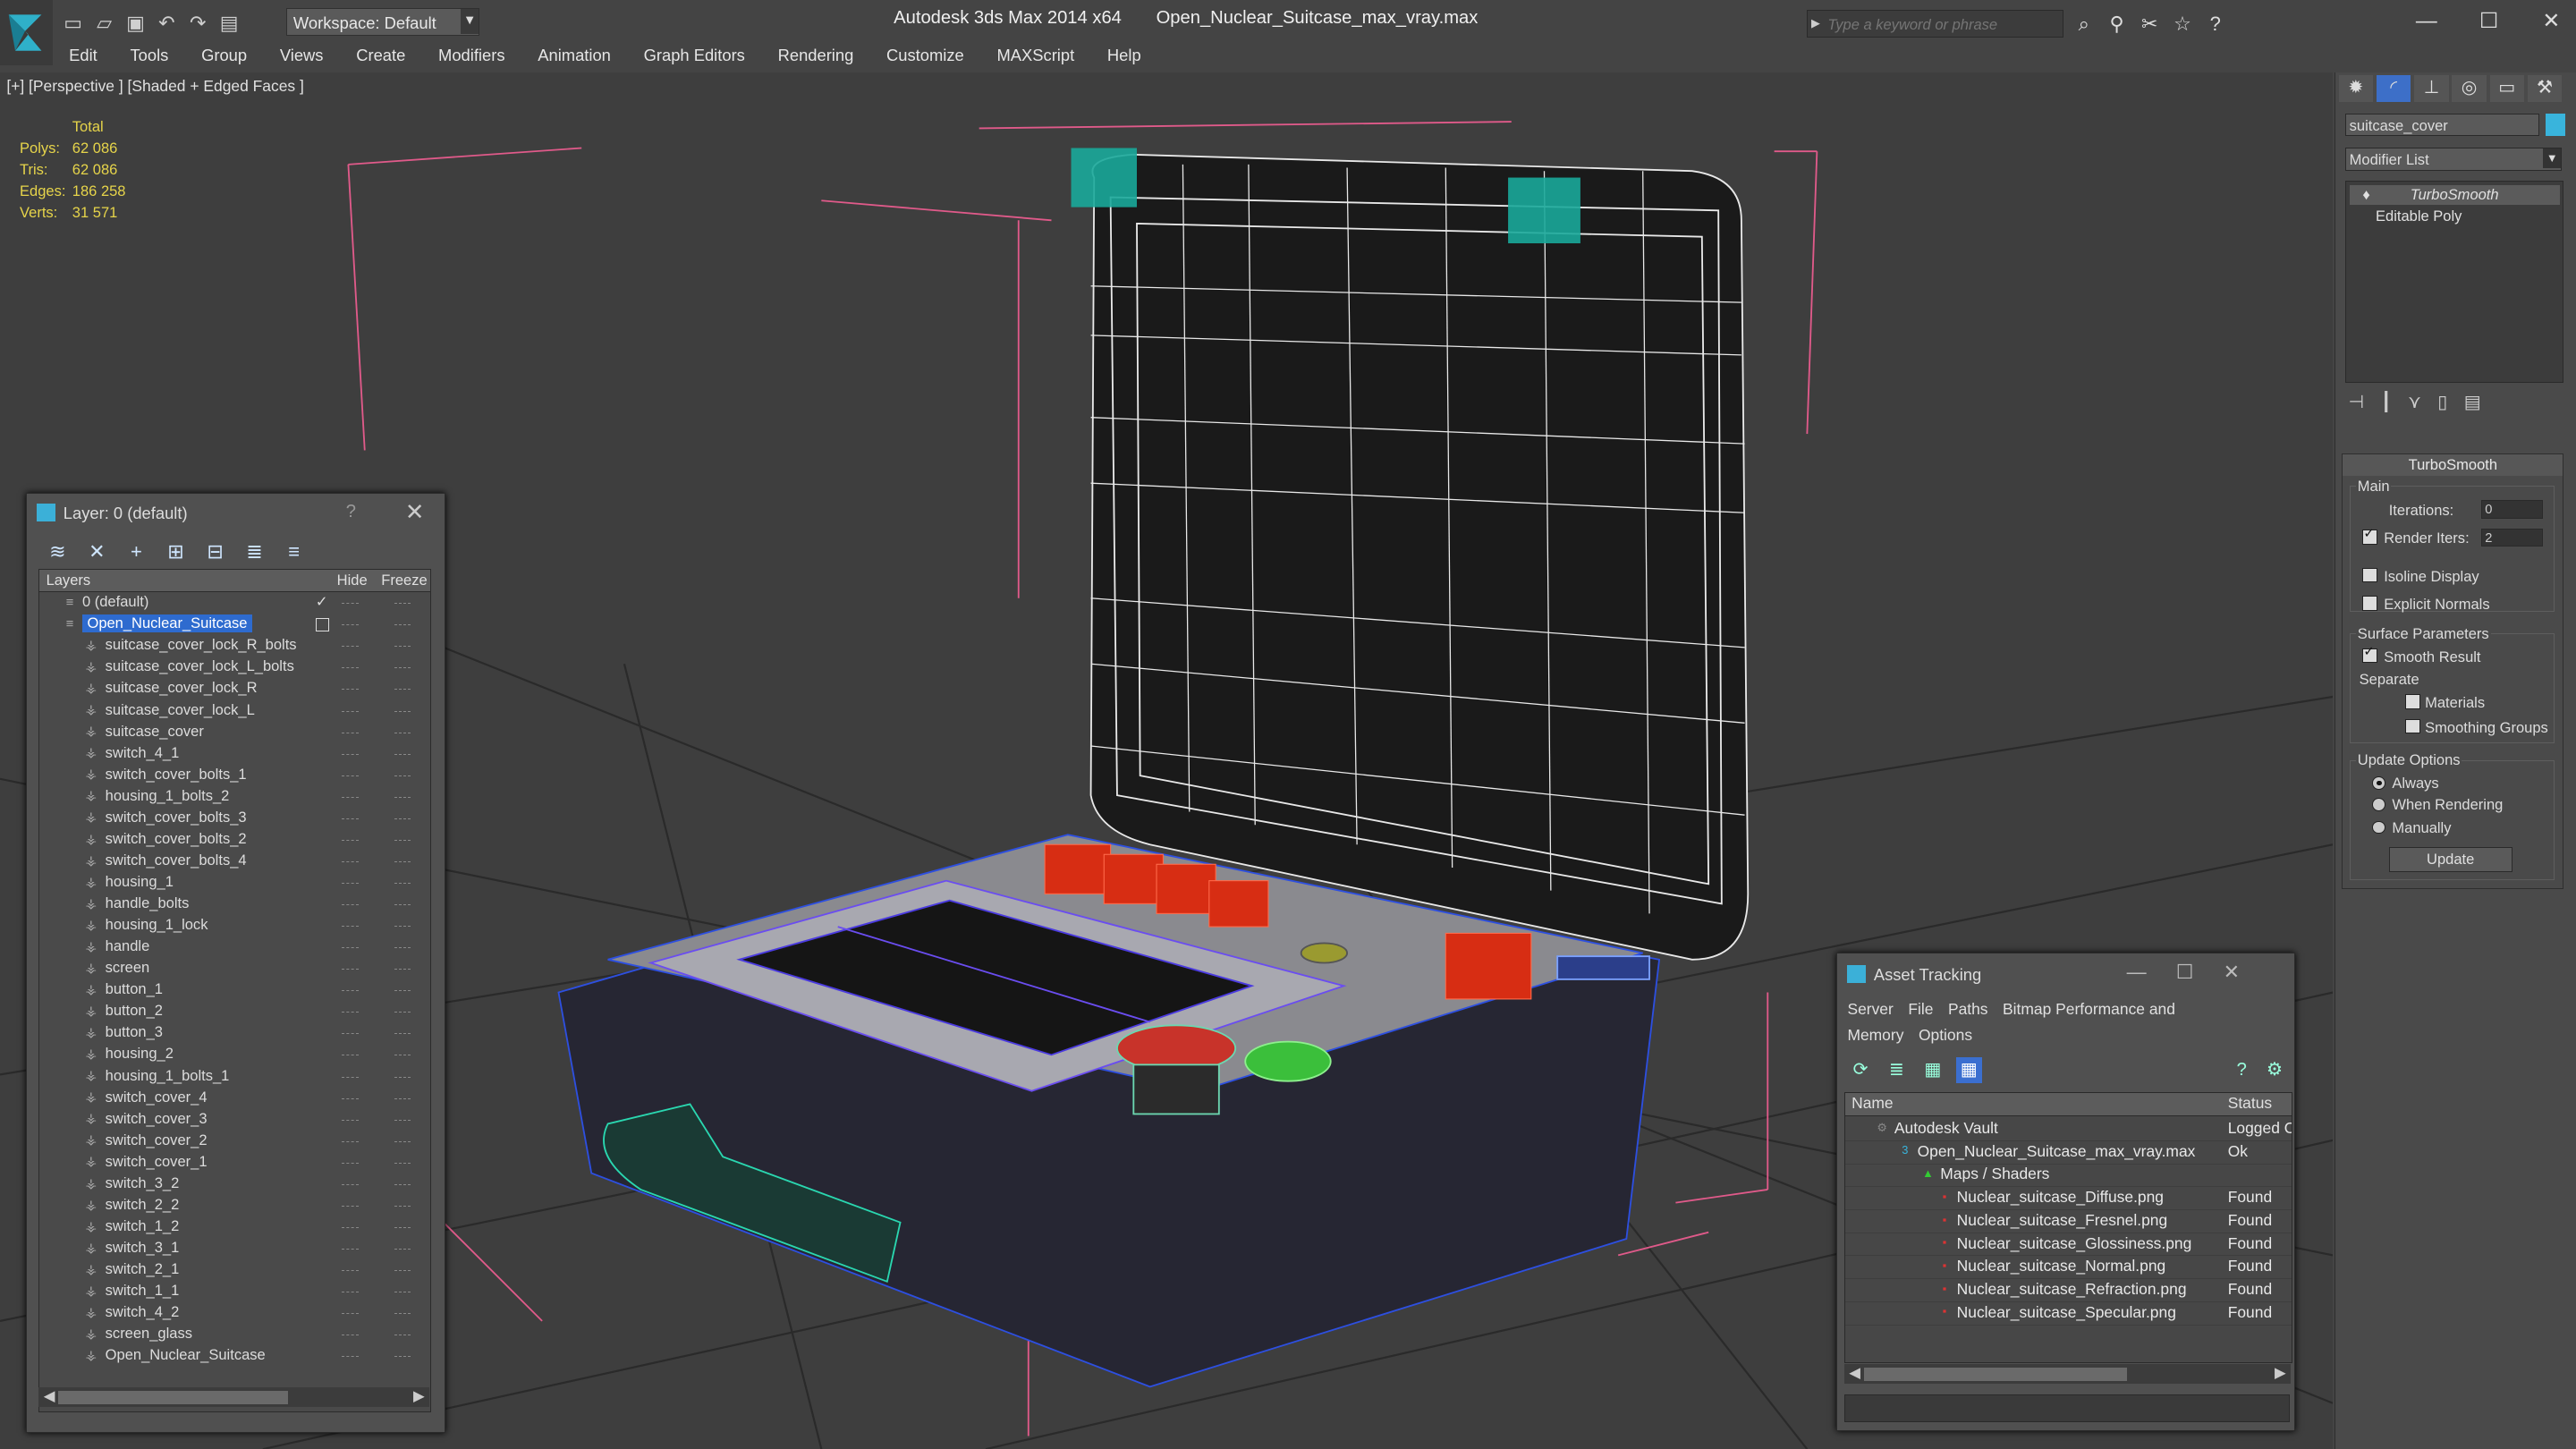 The image size is (2576, 1449). I want to click on thumbnail-view-icon: ▦, so click(1932, 1070).